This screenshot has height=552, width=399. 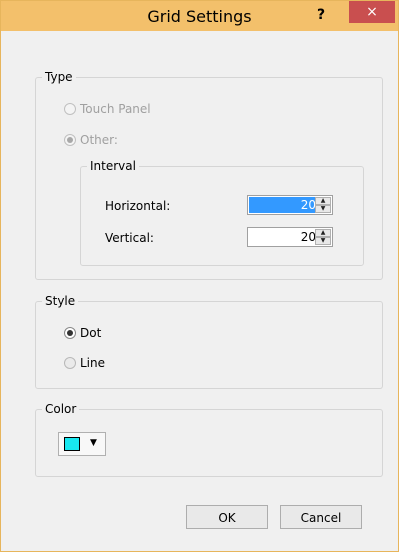 I want to click on horizontal-spin-arrows: ▲ ▼, so click(x=323, y=205).